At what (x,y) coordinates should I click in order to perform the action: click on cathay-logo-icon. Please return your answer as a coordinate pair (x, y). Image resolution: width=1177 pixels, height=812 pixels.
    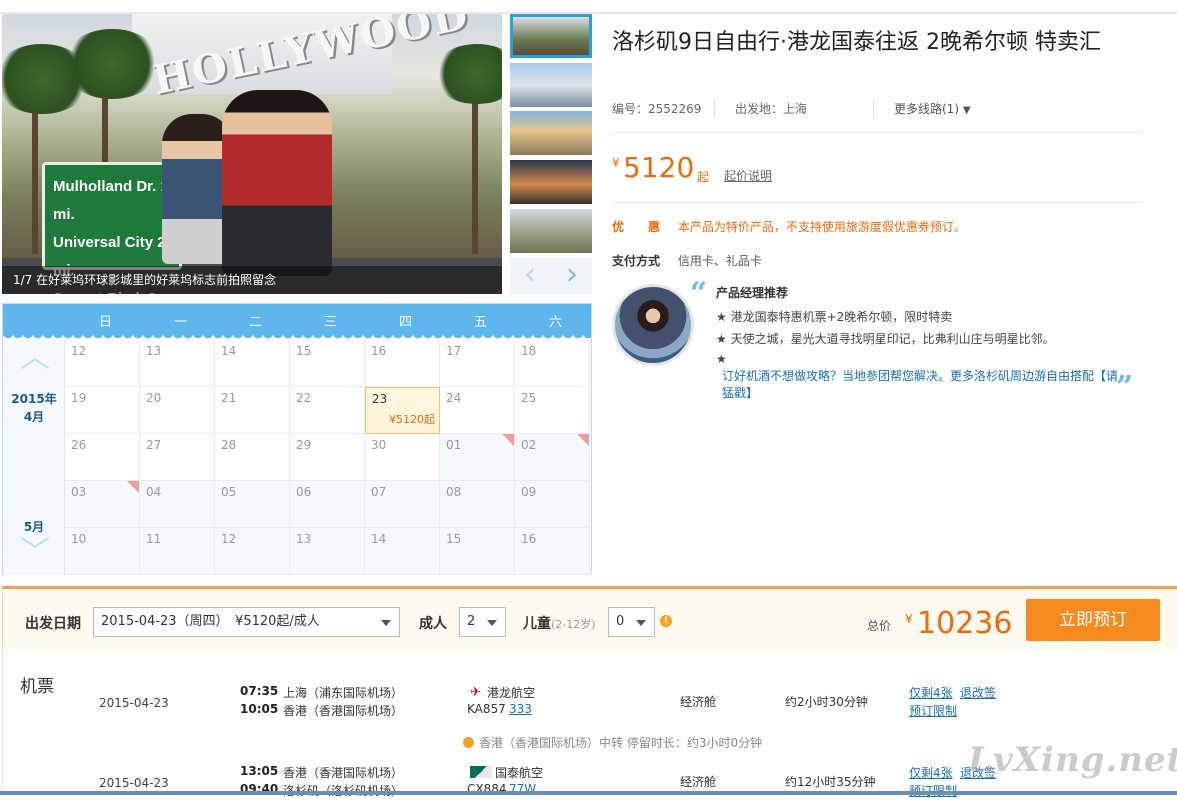
    Looking at the image, I should click on (481, 772).